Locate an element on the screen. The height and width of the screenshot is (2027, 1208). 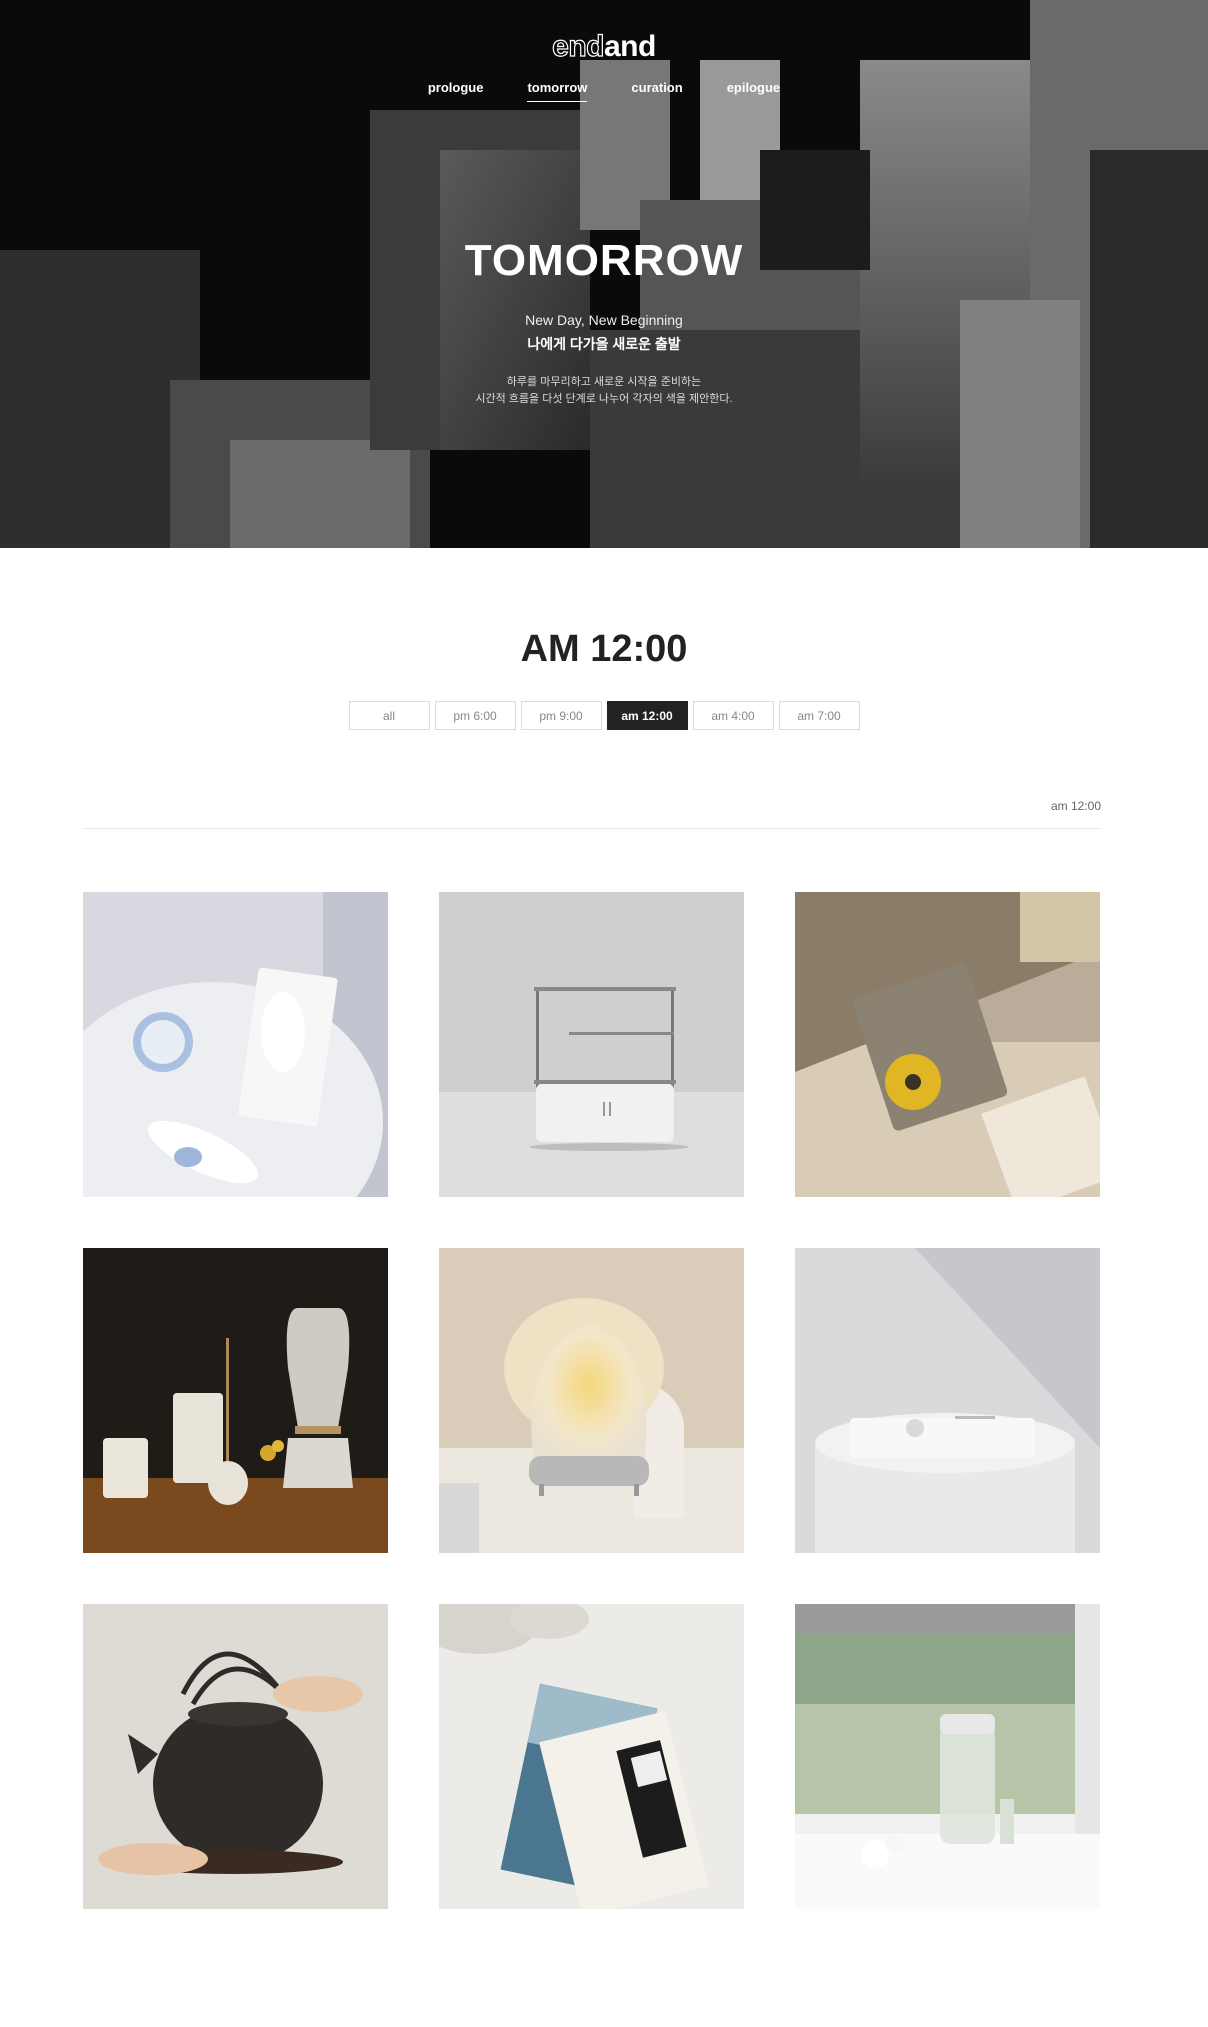
filter-tab-pm-9: pm 9:00 is located at coordinates (561, 715).